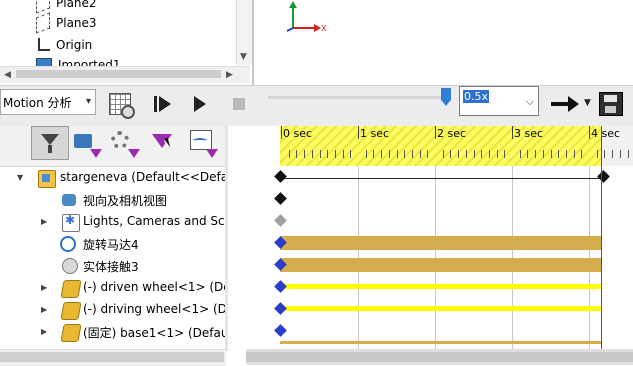  I want to click on collapse-icon: ▼, so click(20, 177).